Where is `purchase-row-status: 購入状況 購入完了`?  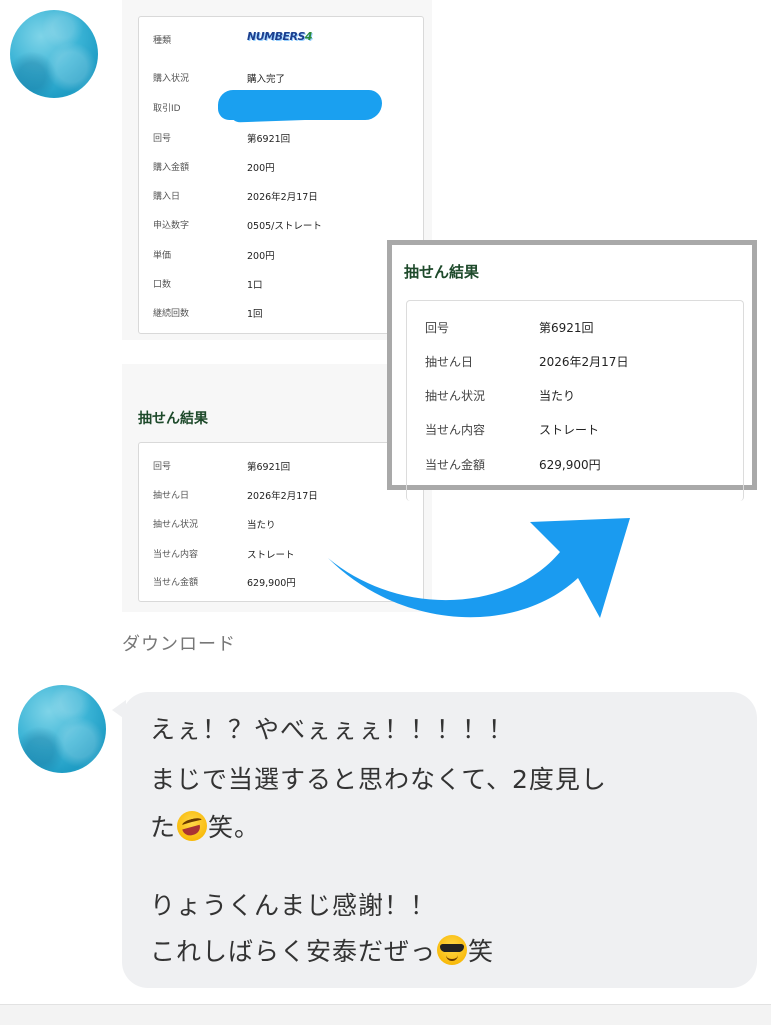
purchase-row-status: 購入状況 購入完了 is located at coordinates (281, 81).